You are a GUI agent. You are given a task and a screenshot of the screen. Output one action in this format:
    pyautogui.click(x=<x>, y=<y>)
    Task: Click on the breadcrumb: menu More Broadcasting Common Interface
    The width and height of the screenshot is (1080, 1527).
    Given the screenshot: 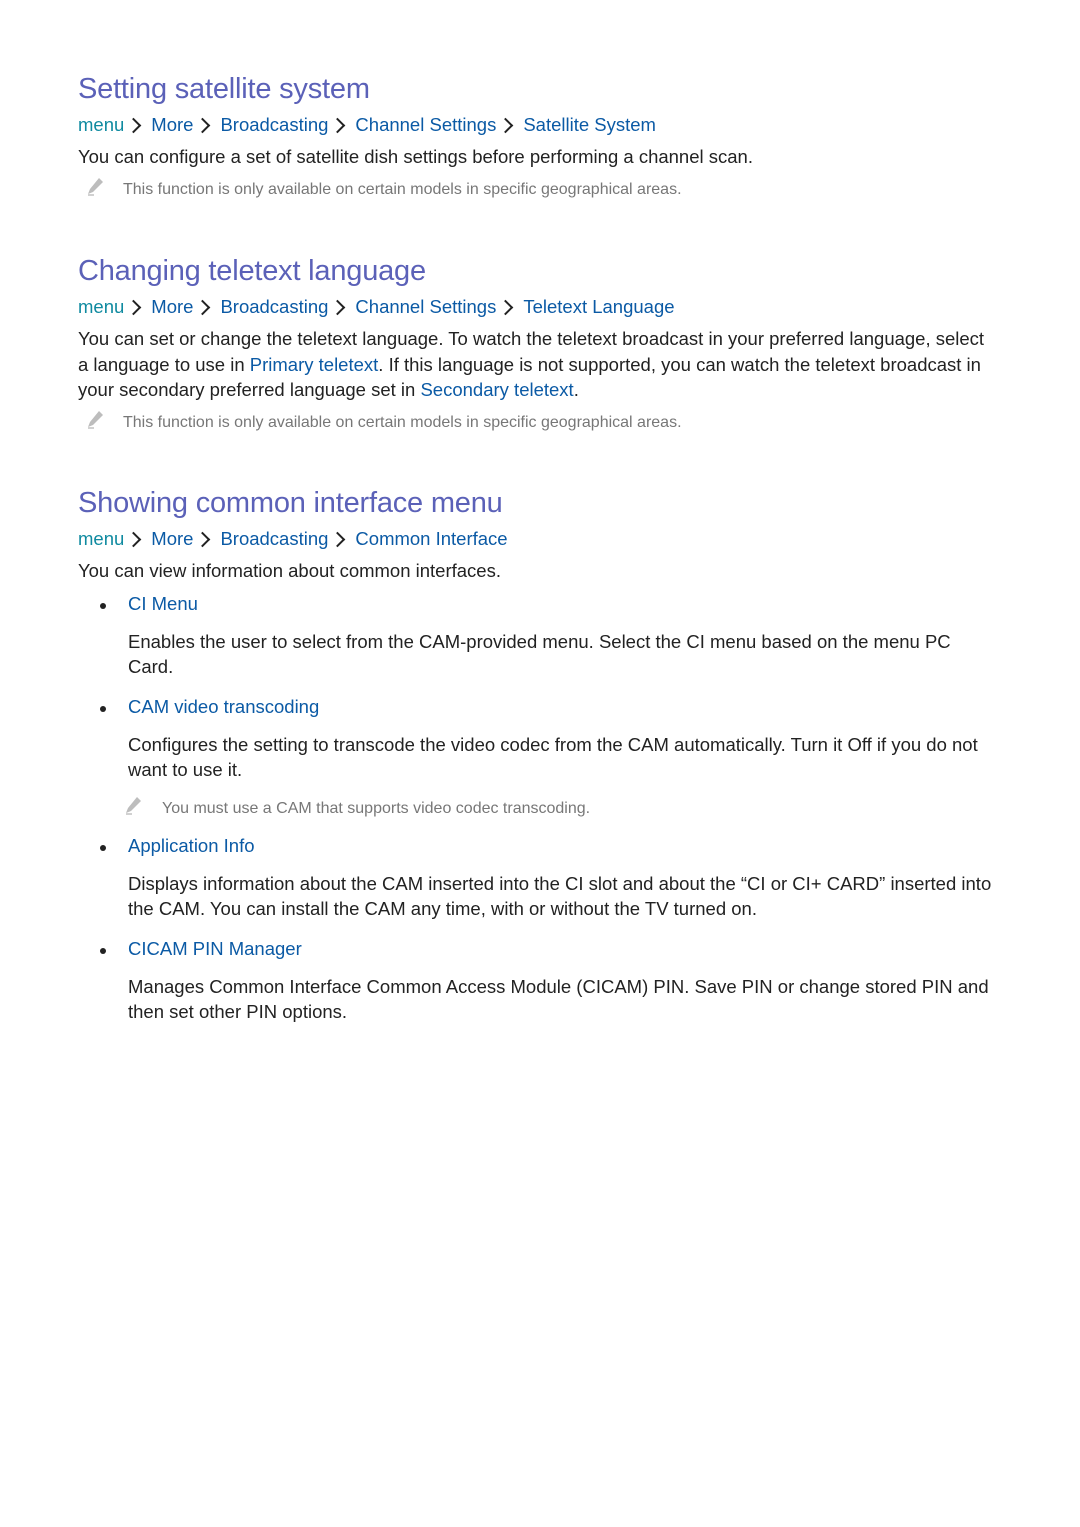 What is the action you would take?
    pyautogui.click(x=538, y=539)
    